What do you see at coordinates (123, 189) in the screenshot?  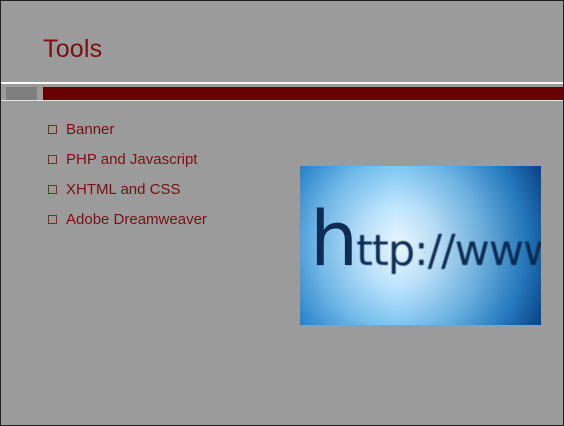 I see `bullet-text: XHTML and CSS` at bounding box center [123, 189].